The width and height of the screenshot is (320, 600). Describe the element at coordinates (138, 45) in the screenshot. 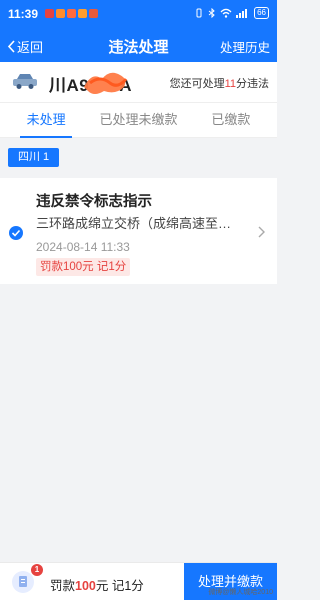

I see `nav-bar: 返回 违法处理 处理历史` at that location.